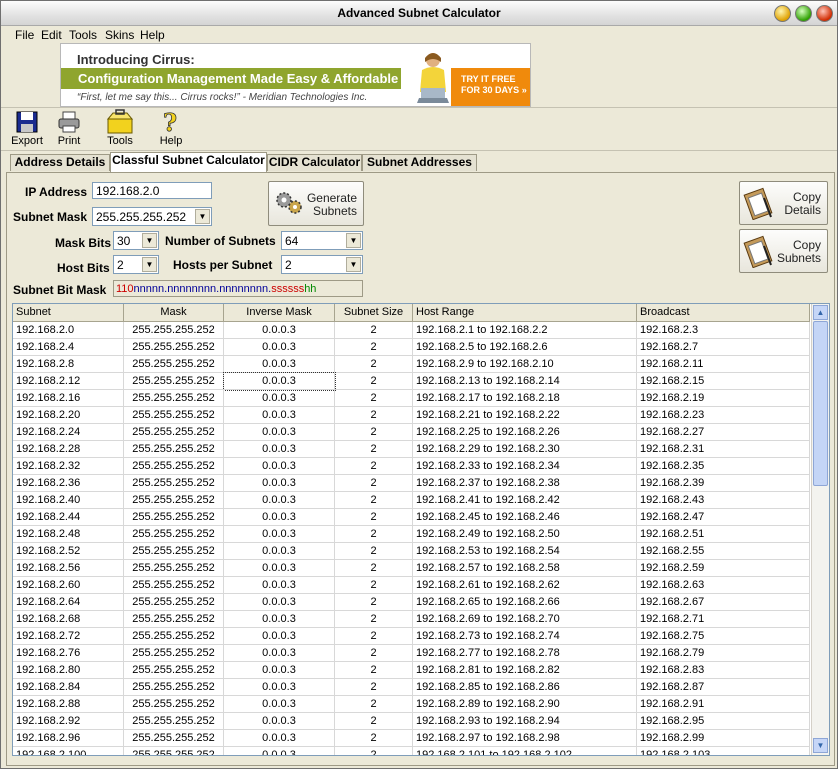 Image resolution: width=838 pixels, height=769 pixels. Describe the element at coordinates (136, 240) in the screenshot. I see `mask-bits-select: 30 ▼` at that location.